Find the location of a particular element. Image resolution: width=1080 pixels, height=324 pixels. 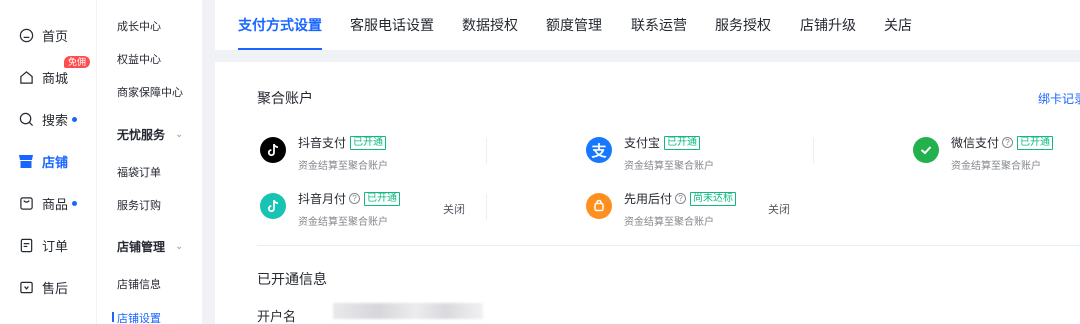

nav-item-search: 搜索 is located at coordinates (48, 119).